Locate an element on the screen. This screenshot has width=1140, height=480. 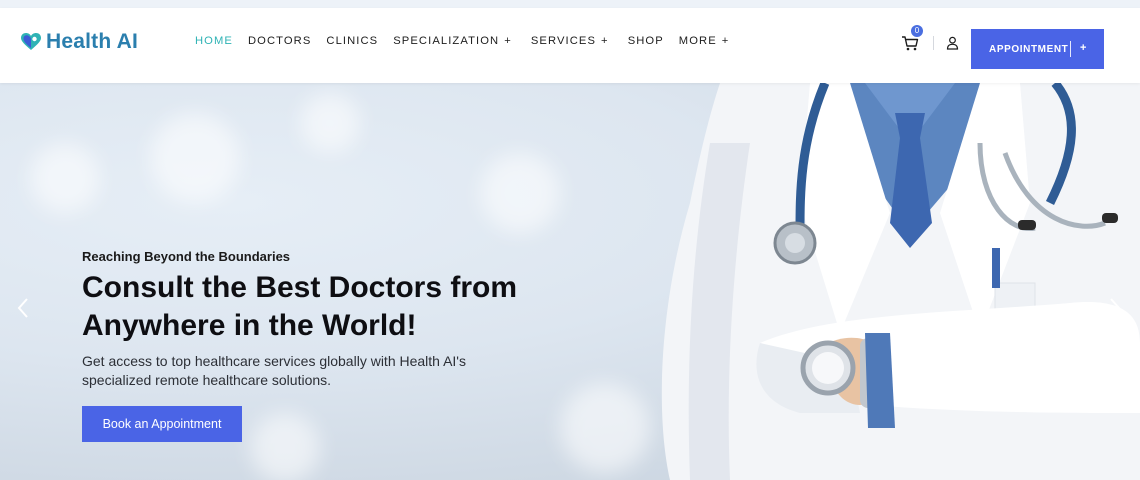
nav-more: MORE + is located at coordinates (704, 41).